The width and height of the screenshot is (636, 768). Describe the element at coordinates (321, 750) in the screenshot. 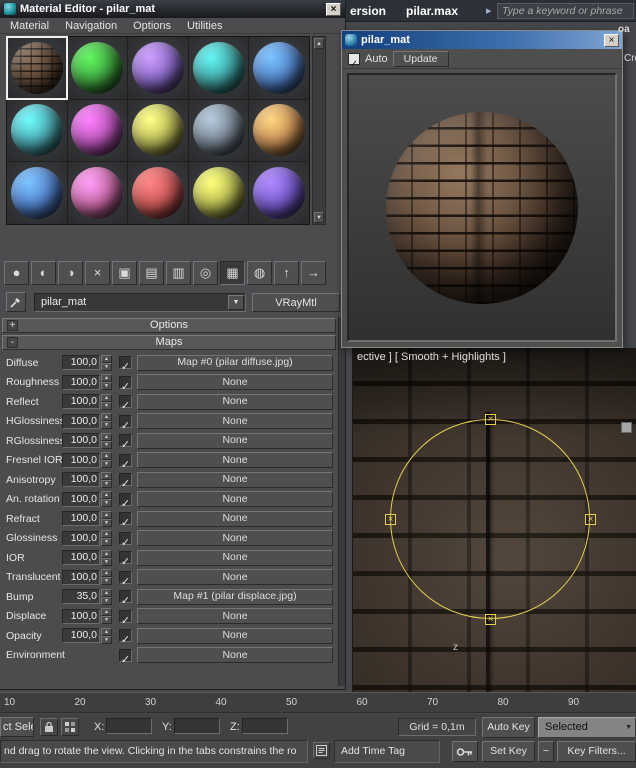

I see `time-tag-icon` at that location.